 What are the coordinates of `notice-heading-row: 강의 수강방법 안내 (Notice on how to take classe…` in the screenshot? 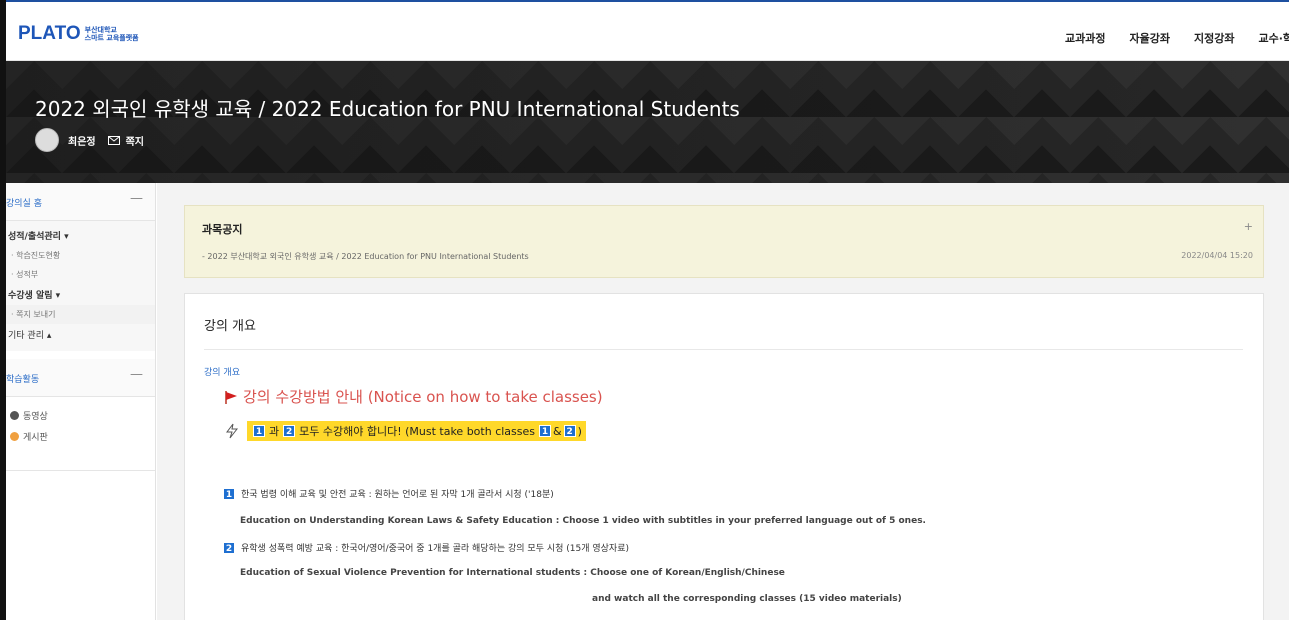 It's located at (413, 396).